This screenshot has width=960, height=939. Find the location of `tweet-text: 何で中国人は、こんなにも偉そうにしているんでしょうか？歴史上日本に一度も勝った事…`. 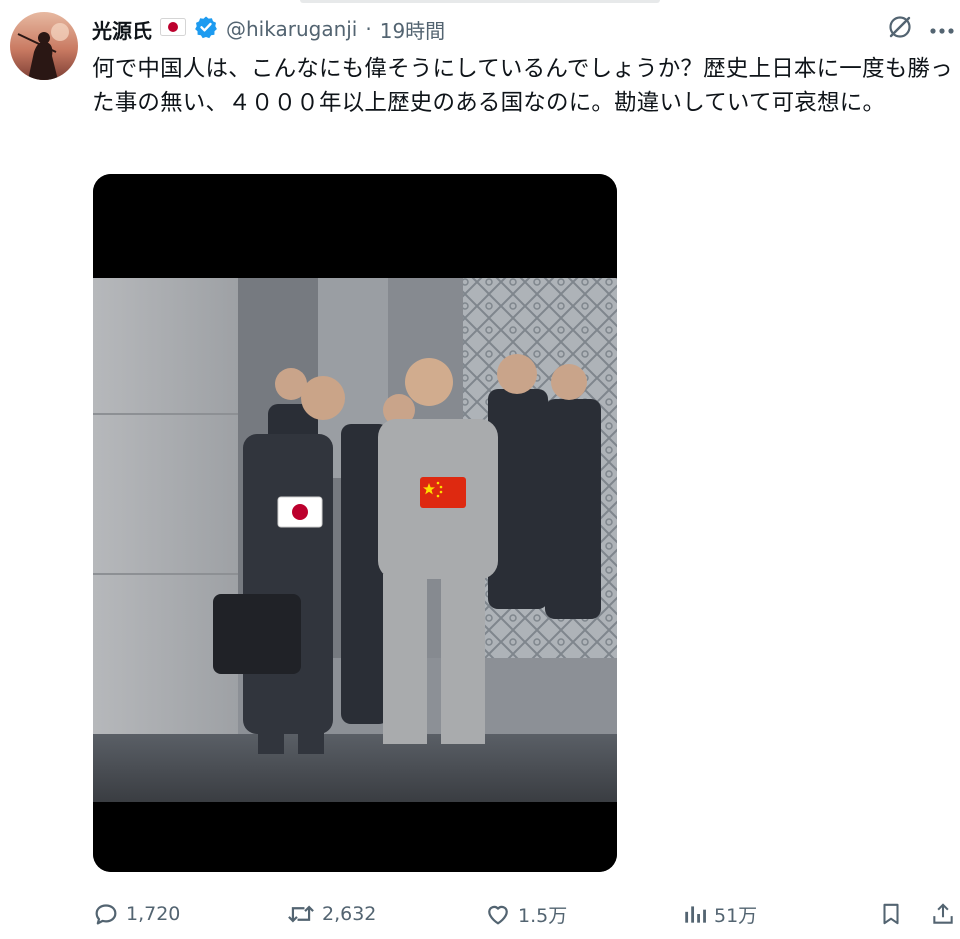

tweet-text: 何で中国人は、こんなにも偉そうにしているんでしょうか？歴史上日本に一度も勝った事… is located at coordinates (522, 86).